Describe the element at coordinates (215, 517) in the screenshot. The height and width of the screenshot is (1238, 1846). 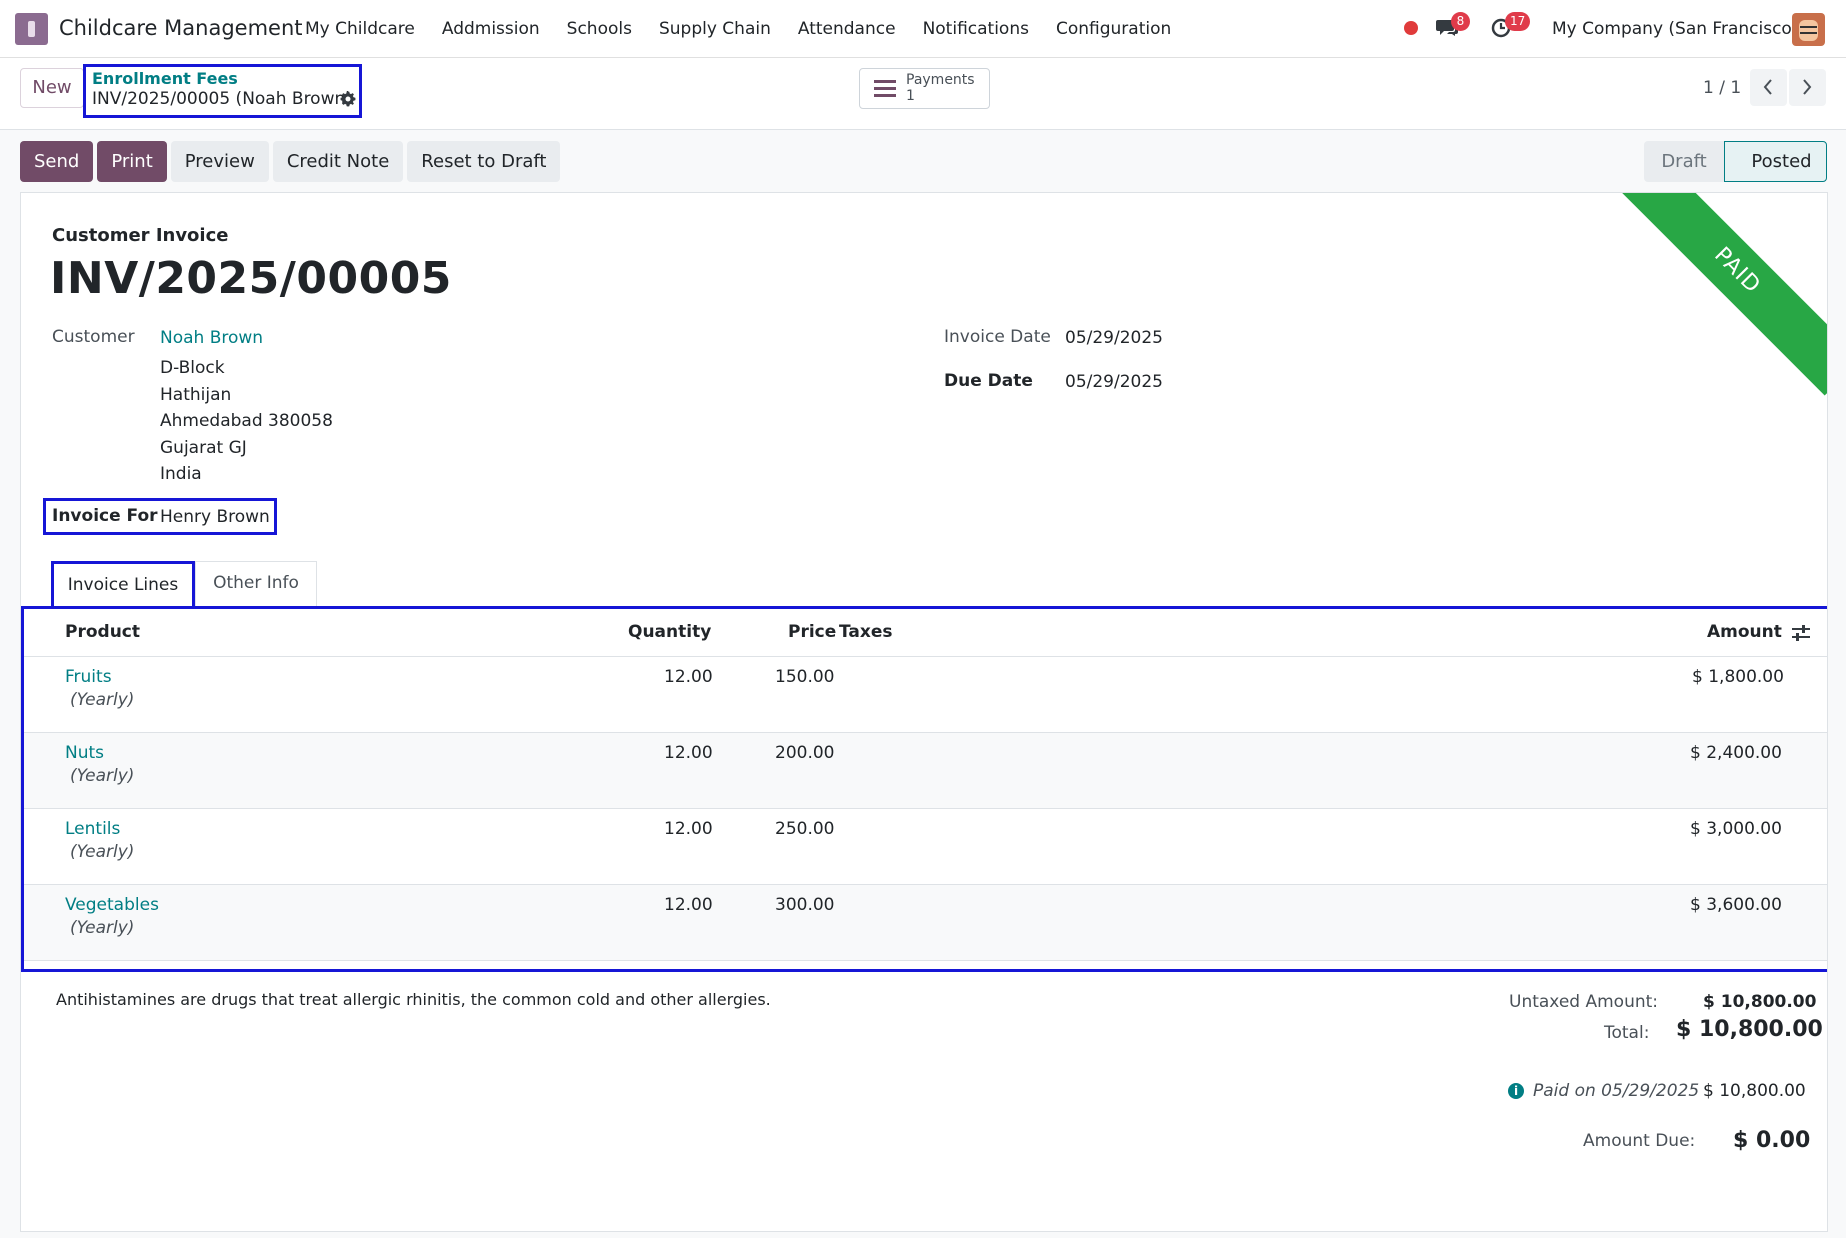
I see `invoice-for-field: Henry Brown` at that location.